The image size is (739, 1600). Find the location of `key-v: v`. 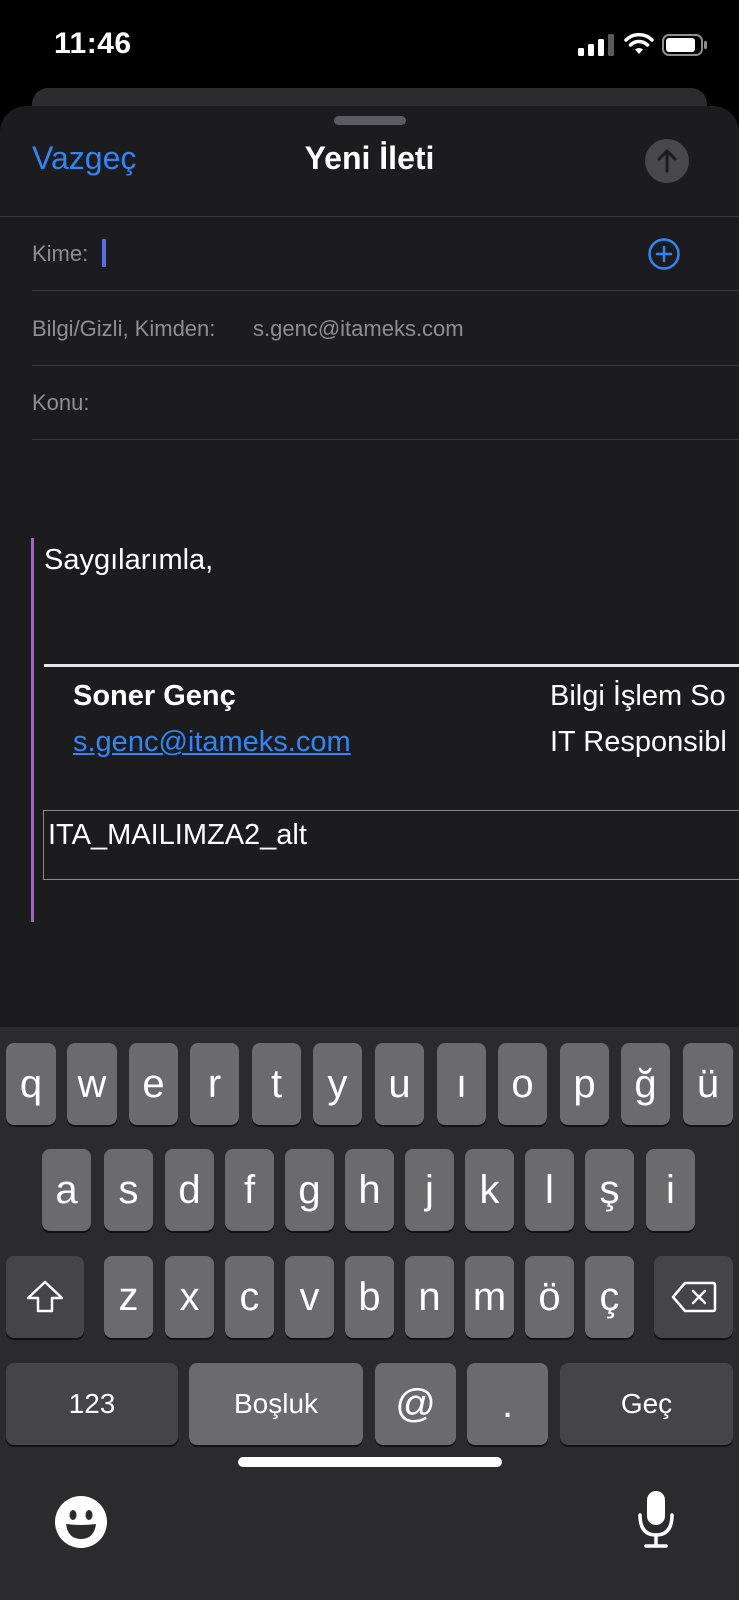

key-v: v is located at coordinates (309, 1297).